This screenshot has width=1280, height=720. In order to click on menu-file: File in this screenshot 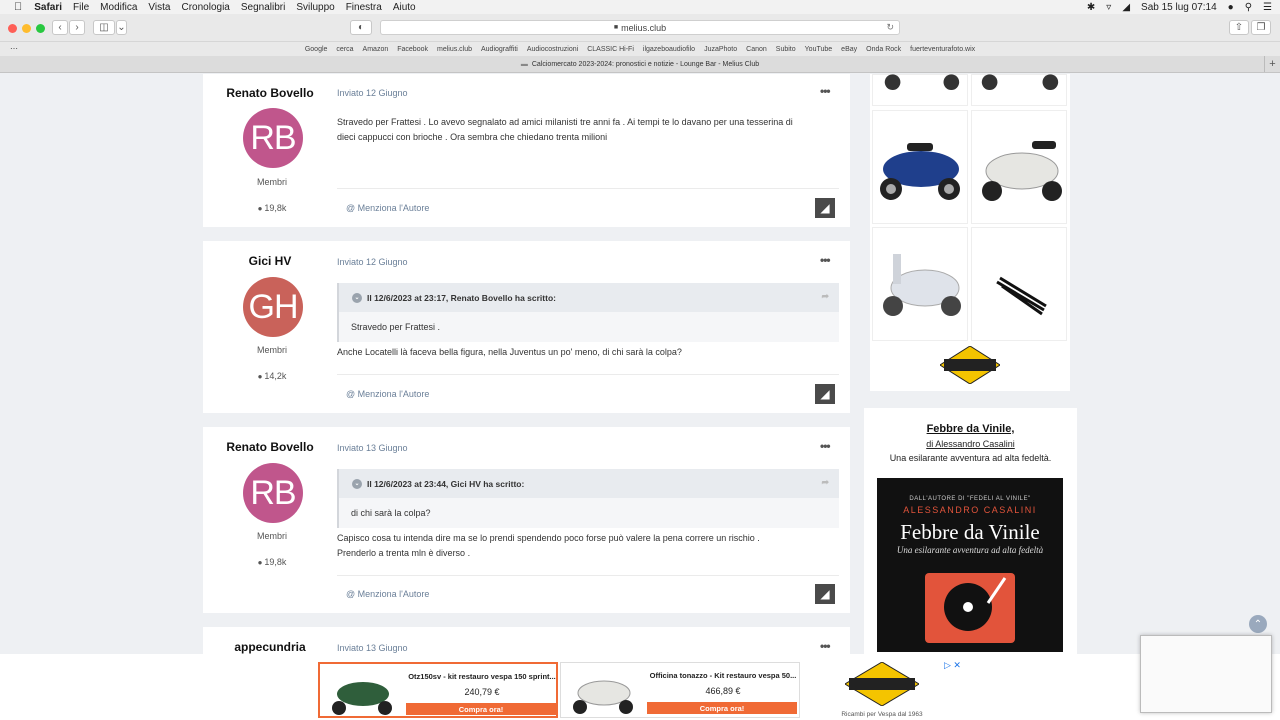, I will do `click(81, 7)`.